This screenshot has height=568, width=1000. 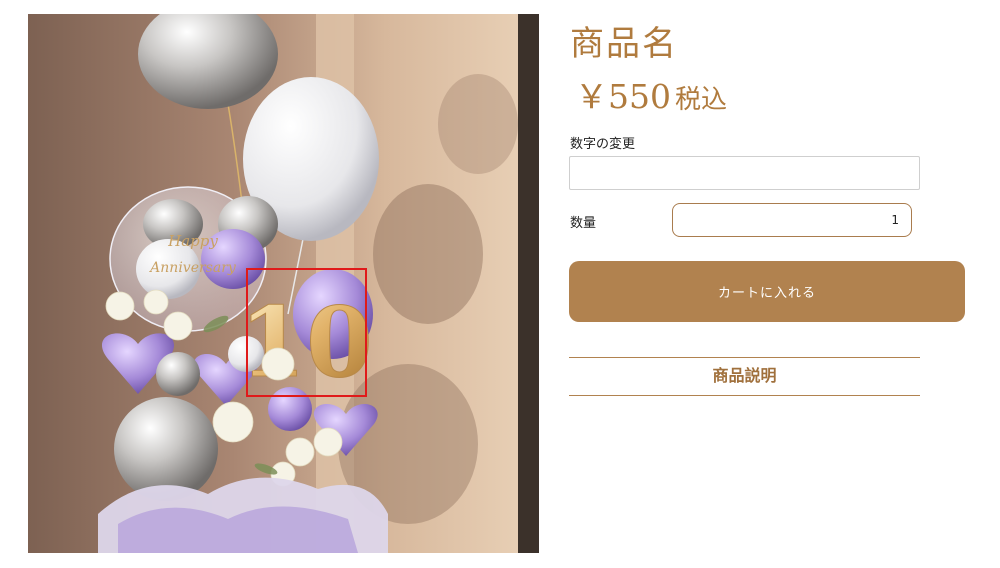 I want to click on balloon-text-happy: Happy, so click(x=192, y=241).